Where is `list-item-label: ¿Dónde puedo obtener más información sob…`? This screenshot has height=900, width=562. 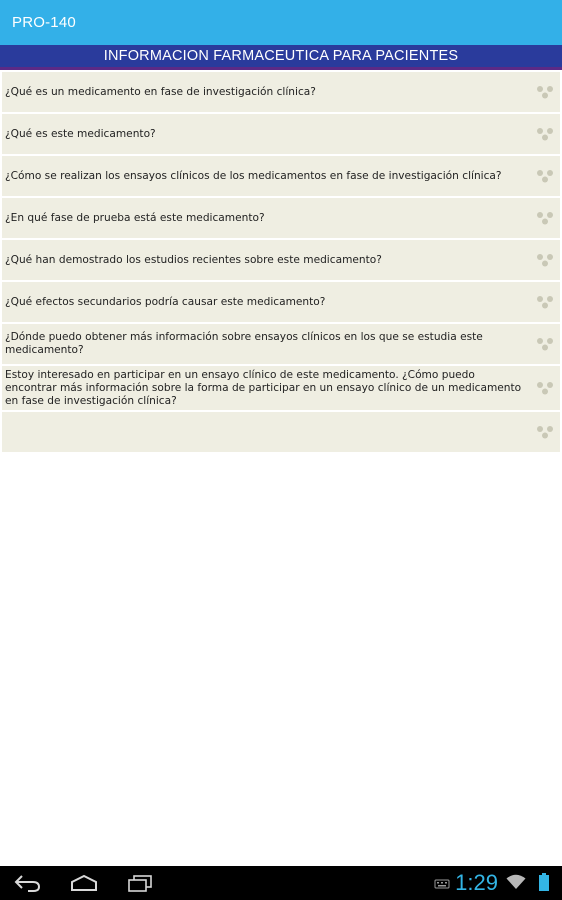
list-item-label: ¿Dónde puedo obtener más información sob… is located at coordinates (244, 343).